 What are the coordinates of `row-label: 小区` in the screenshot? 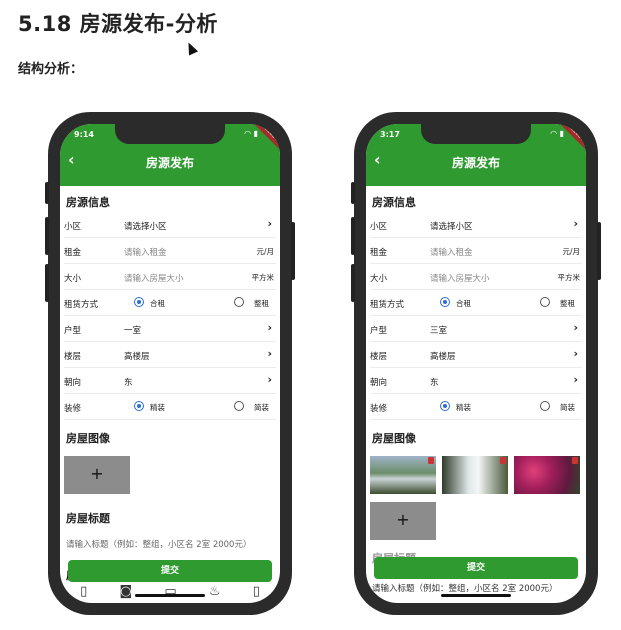 It's located at (73, 227).